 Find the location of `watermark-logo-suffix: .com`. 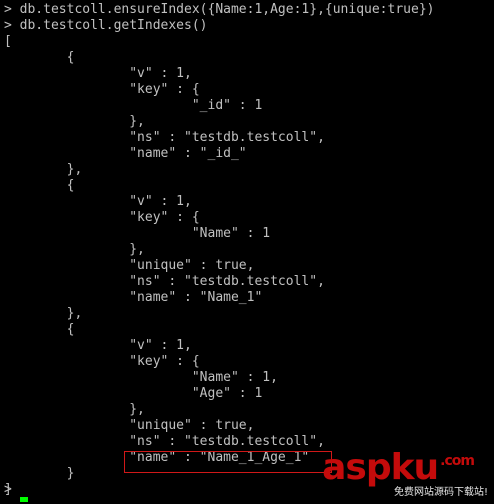

watermark-logo-suffix: .com is located at coordinates (457, 461).